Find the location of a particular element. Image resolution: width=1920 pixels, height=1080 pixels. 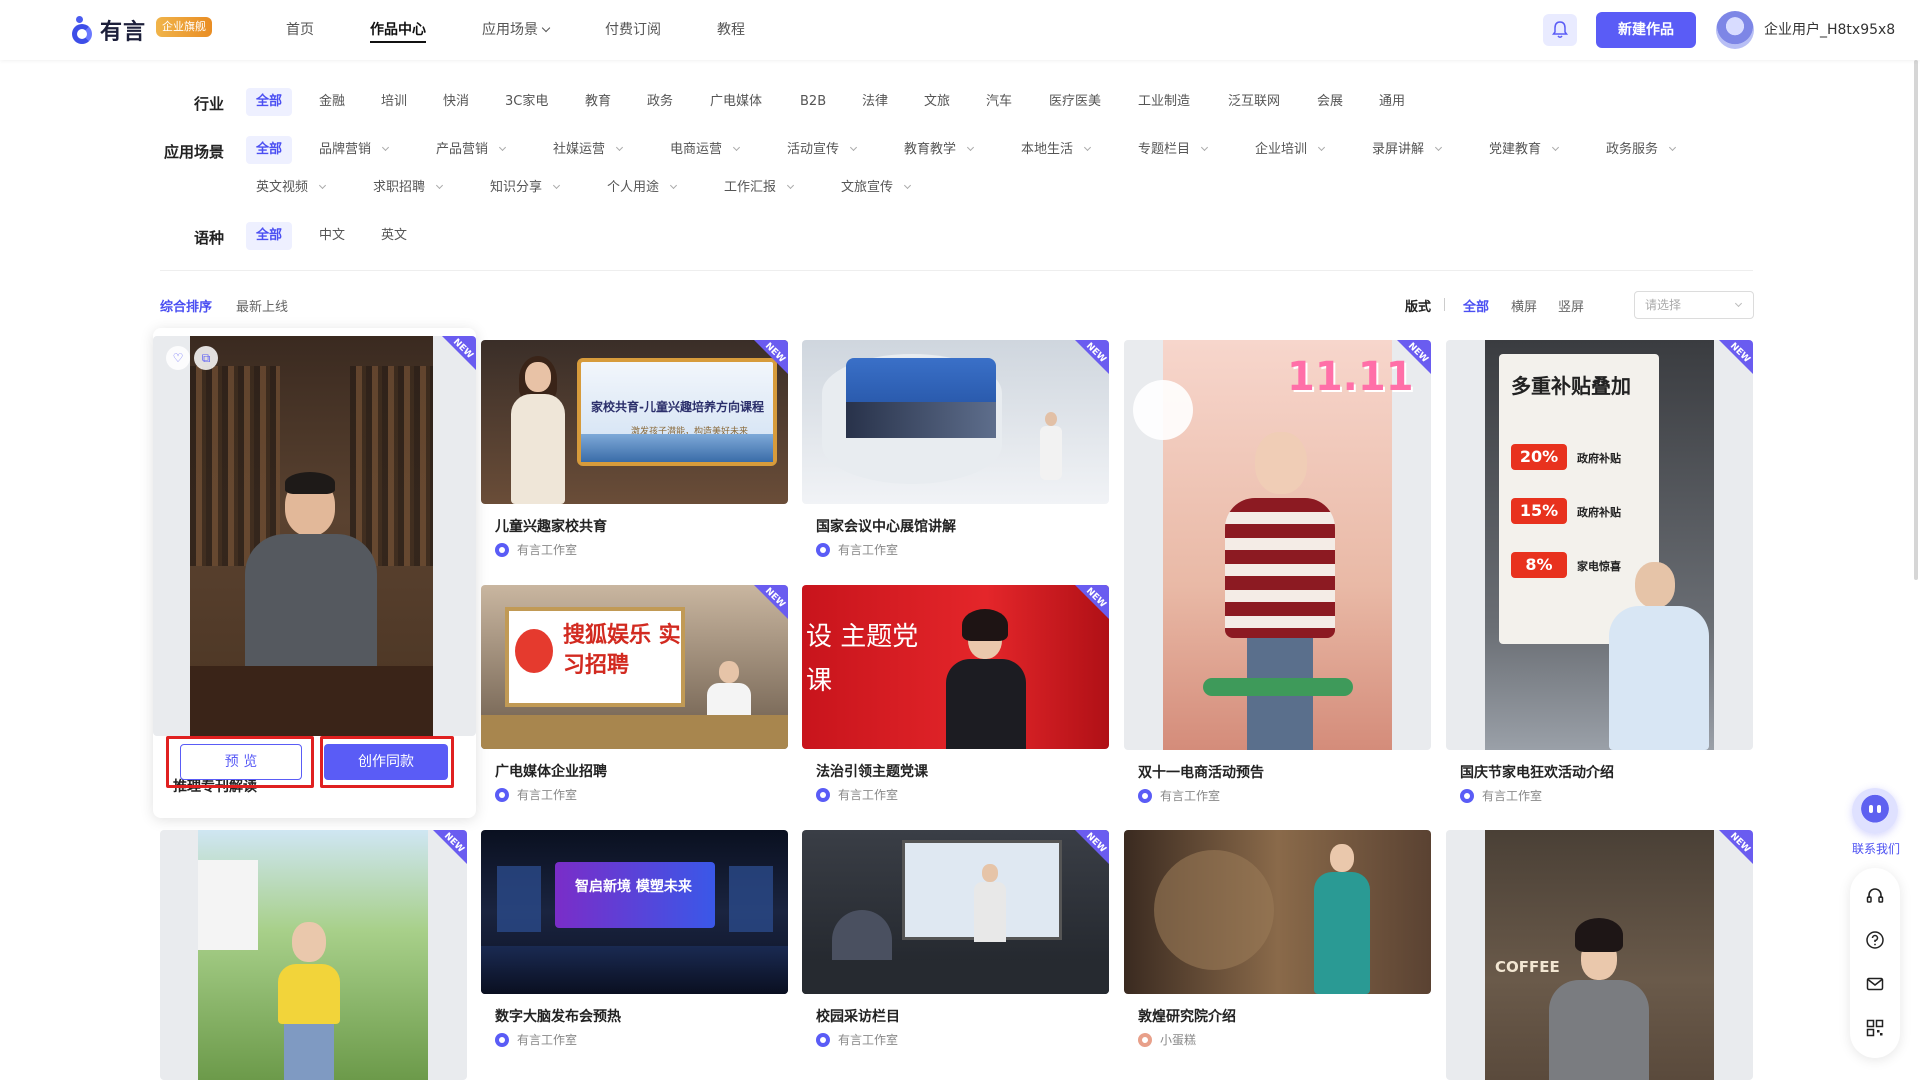

author-avatar is located at coordinates (823, 549).